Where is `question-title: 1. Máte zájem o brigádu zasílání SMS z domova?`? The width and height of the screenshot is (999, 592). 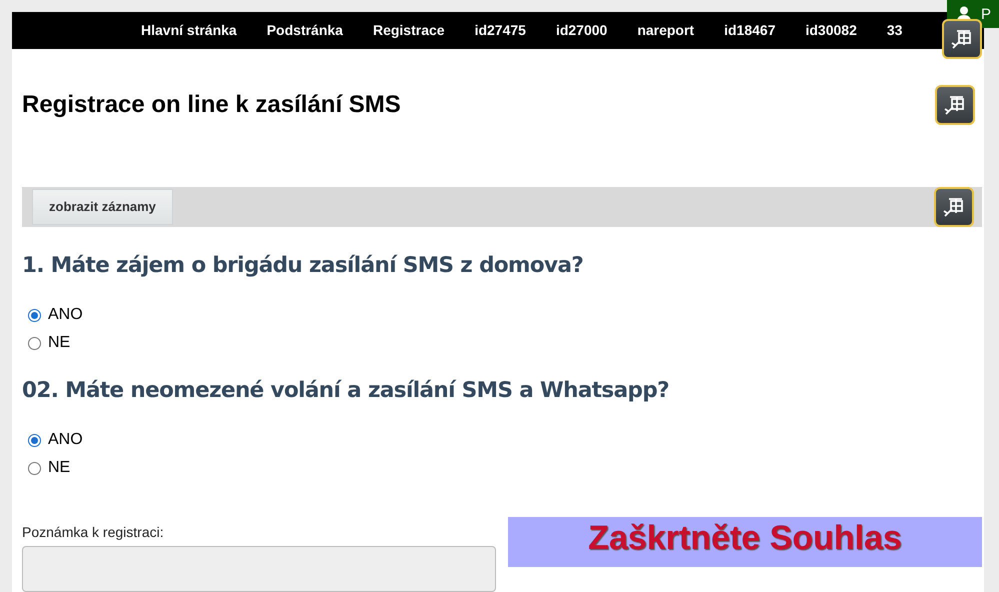 question-title: 1. Máte zájem o brigádu zasílání SMS z domova? is located at coordinates (303, 265).